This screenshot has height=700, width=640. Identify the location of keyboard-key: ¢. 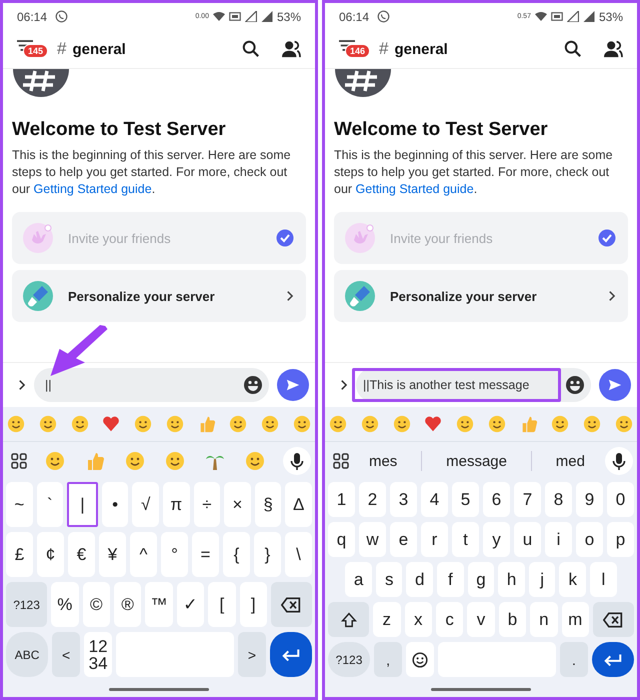
(50, 554).